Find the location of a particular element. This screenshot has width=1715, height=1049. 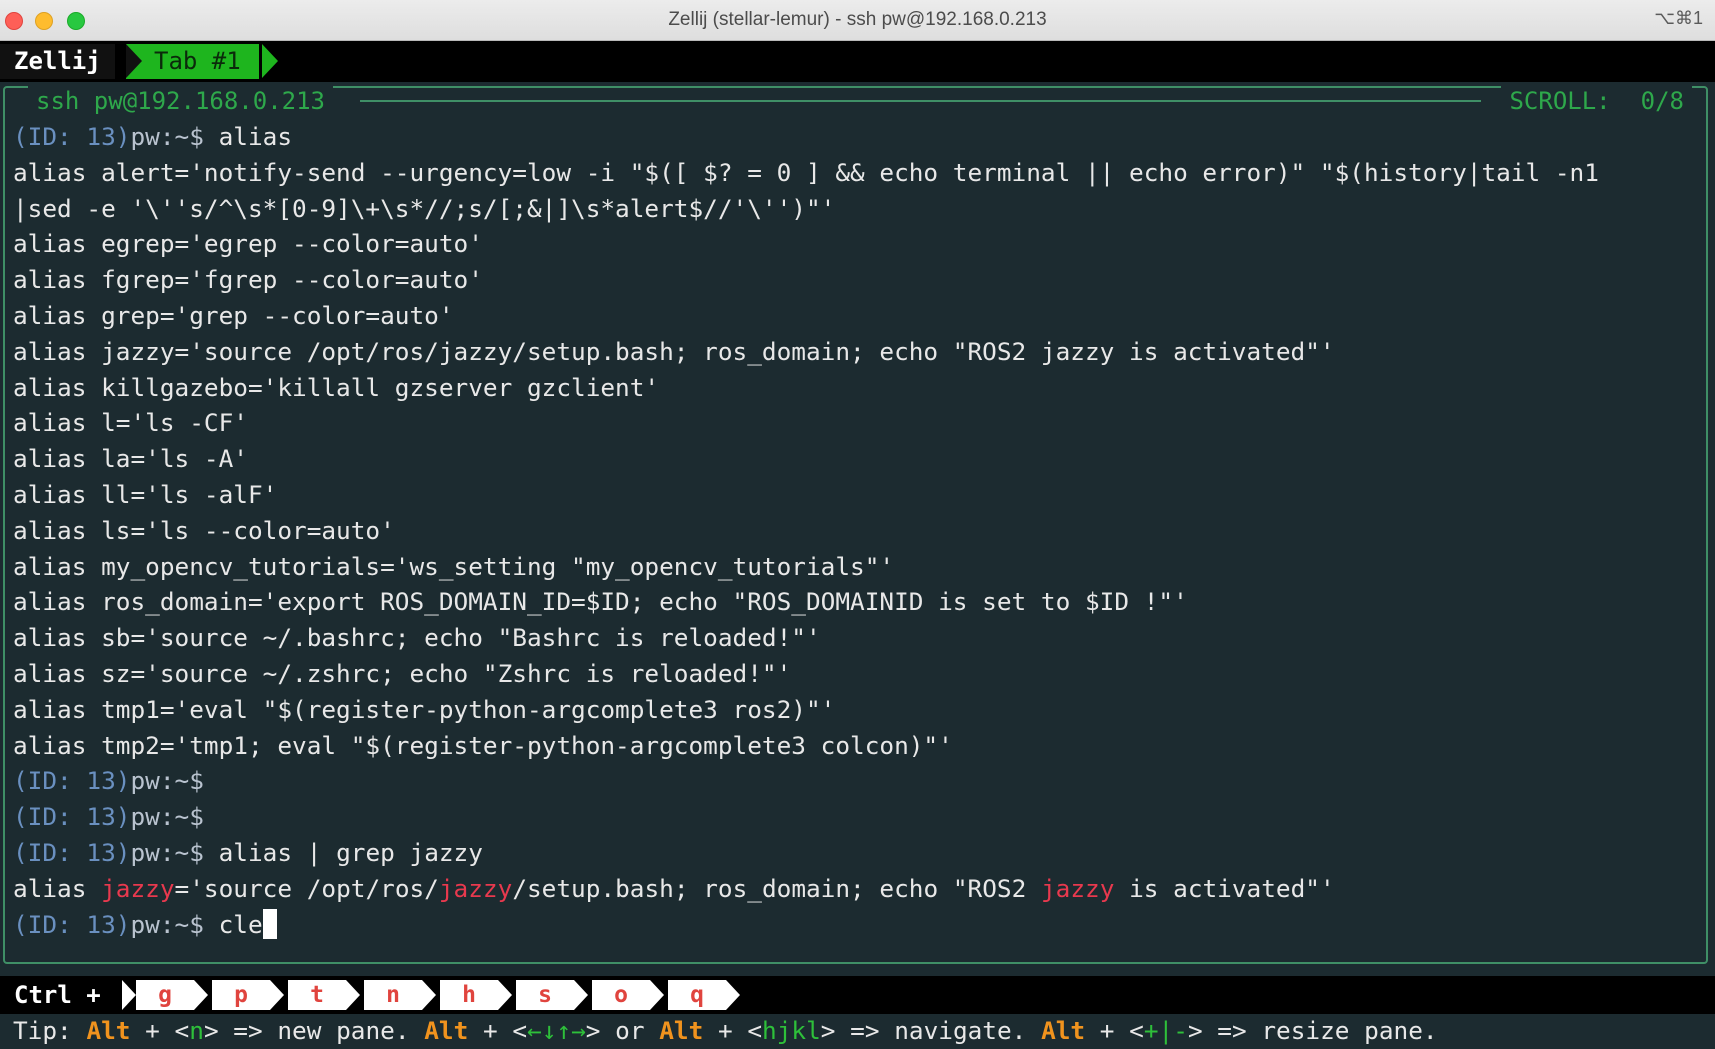

zellij-status-bar: Ctrl + g p t n h s o q is located at coordinates (857, 995).